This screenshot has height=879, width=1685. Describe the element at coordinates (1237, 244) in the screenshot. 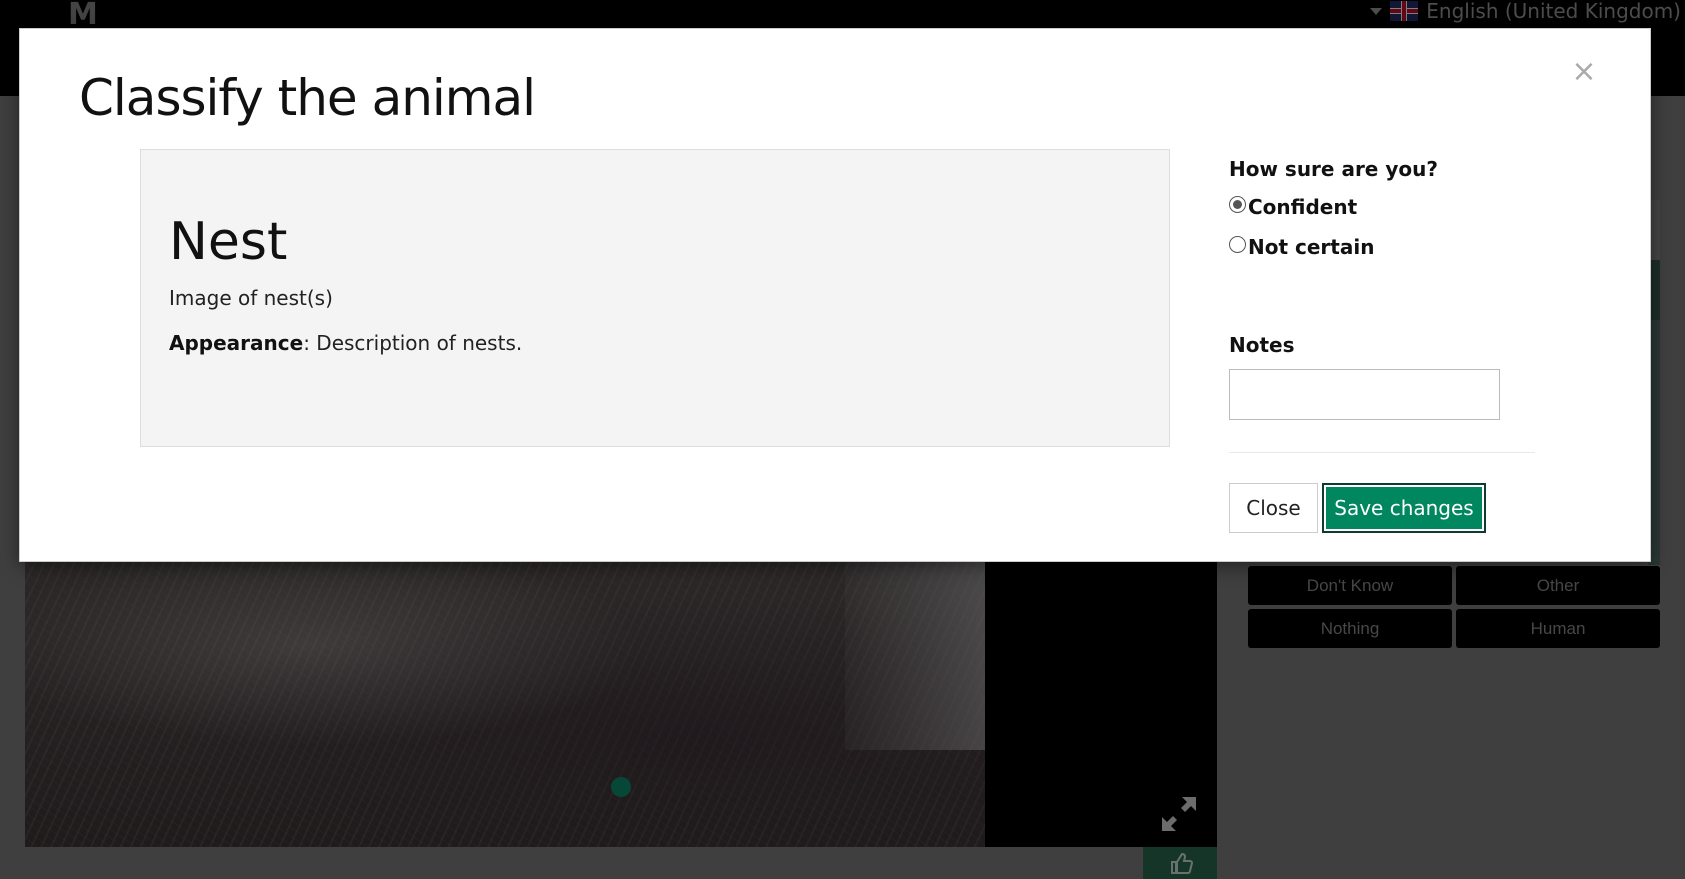

I see `radio-unchecked-icon` at that location.